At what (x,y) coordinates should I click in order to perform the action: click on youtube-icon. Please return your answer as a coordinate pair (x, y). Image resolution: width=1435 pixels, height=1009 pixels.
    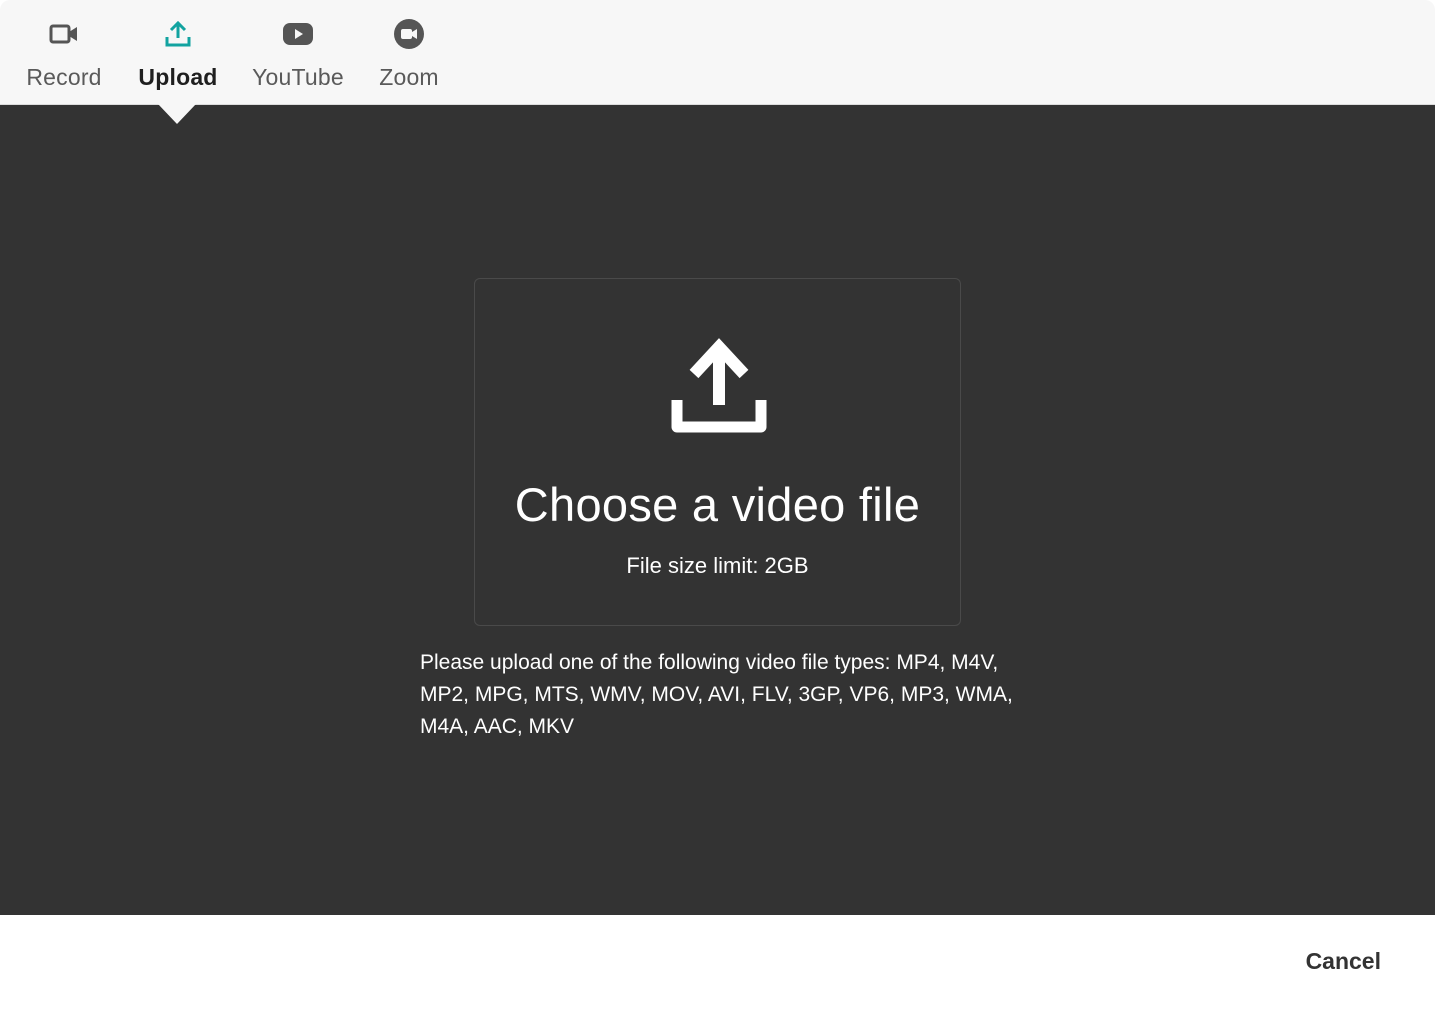
    Looking at the image, I should click on (298, 34).